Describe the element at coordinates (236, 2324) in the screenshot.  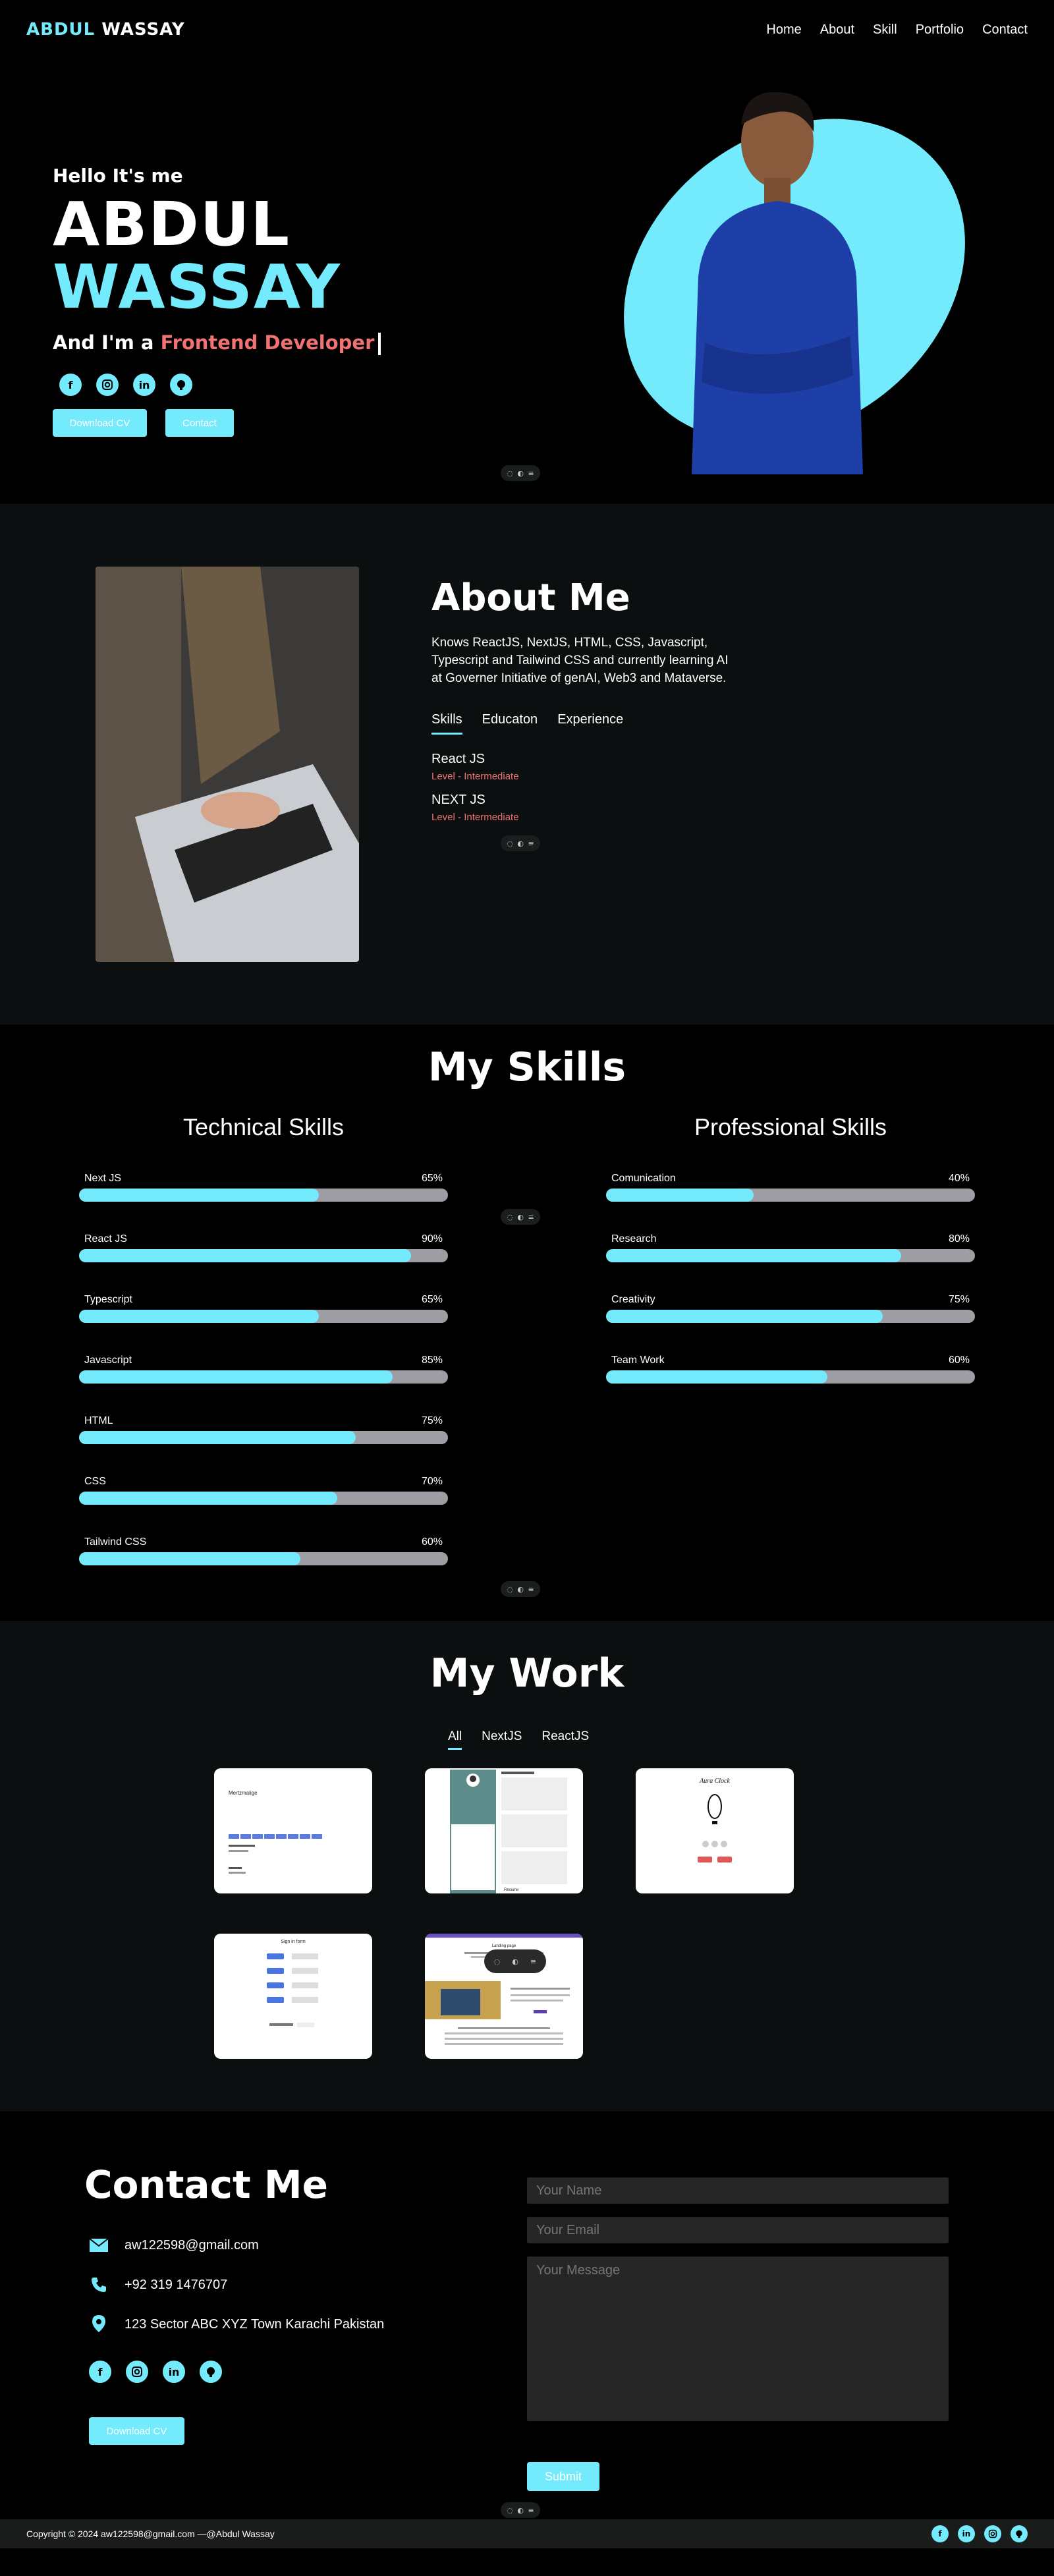
I see `contact-address: 123 Sector ABC XYZ Town Karachi Pakistan` at that location.